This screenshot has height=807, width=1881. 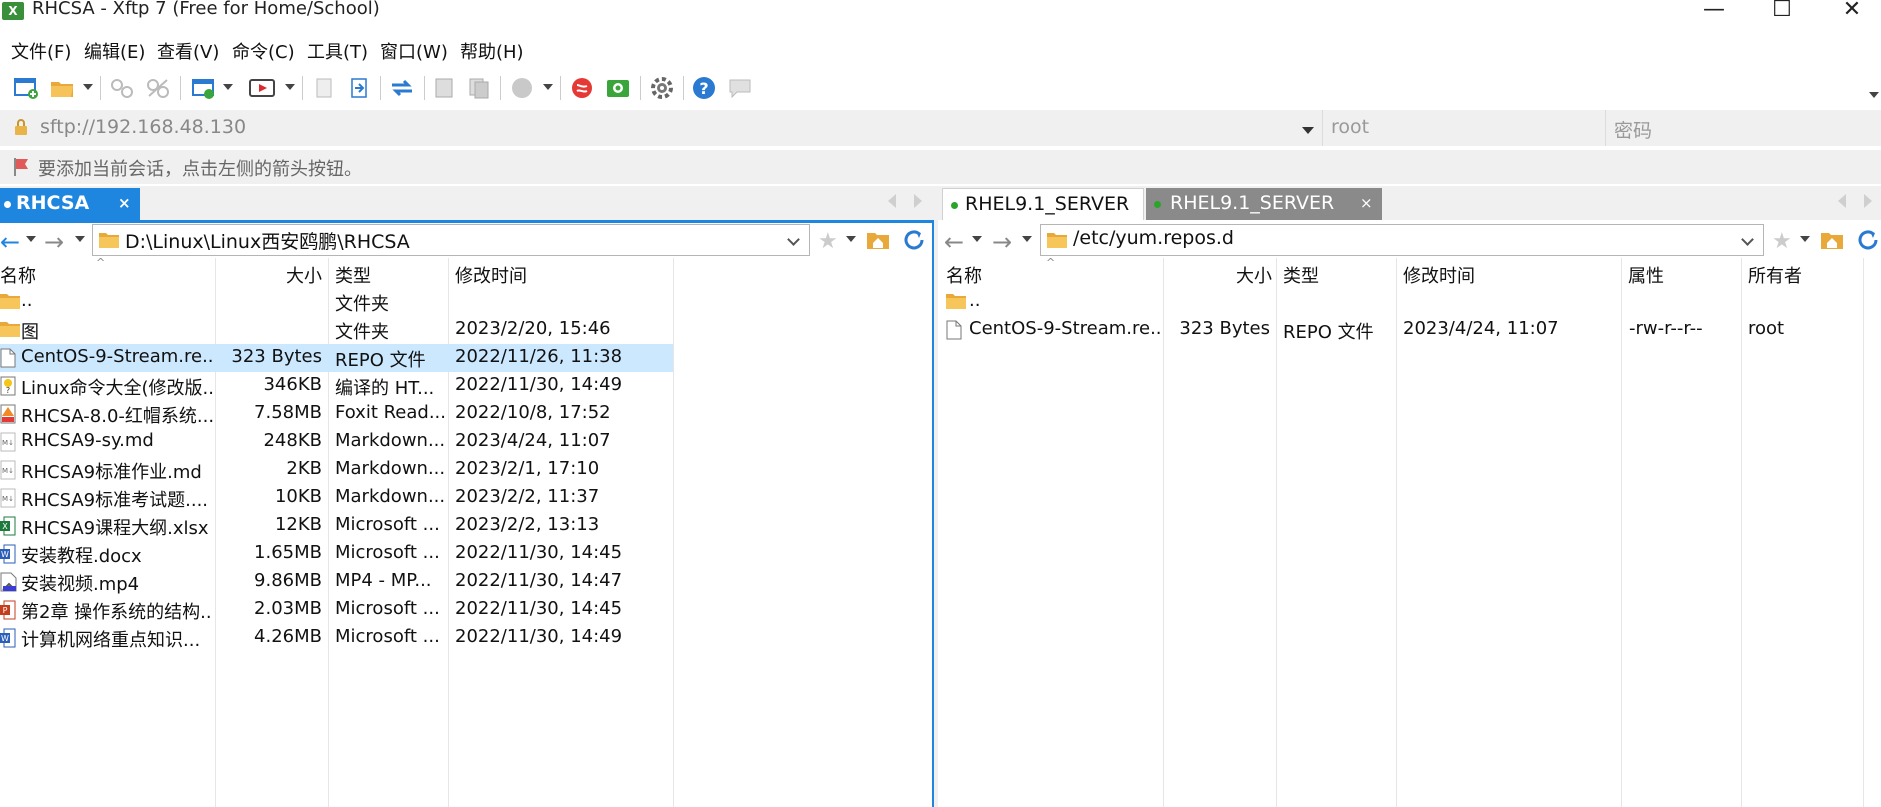 What do you see at coordinates (228, 87) in the screenshot?
I see `session-dropdown-icon` at bounding box center [228, 87].